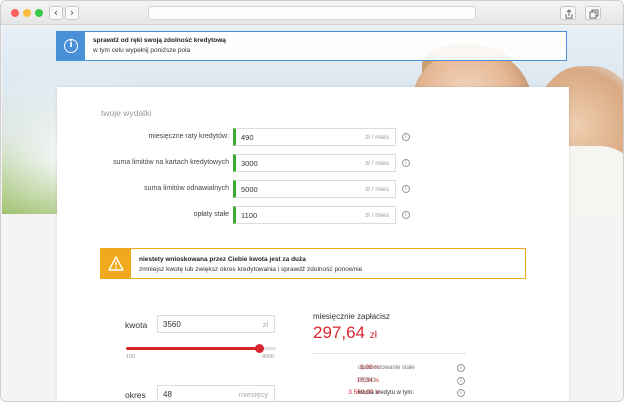 The image size is (624, 402). What do you see at coordinates (260, 348) in the screenshot?
I see `amount-slider-handle` at bounding box center [260, 348].